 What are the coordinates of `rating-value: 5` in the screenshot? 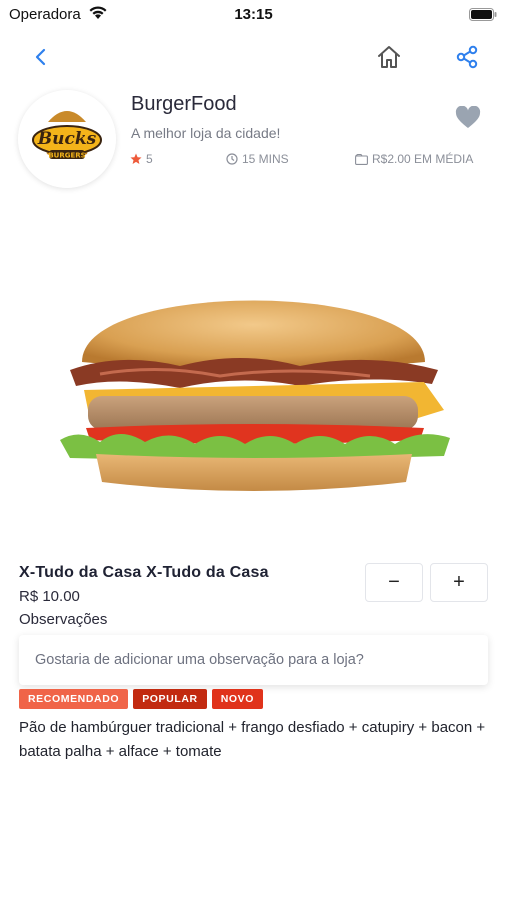 It's located at (149, 159).